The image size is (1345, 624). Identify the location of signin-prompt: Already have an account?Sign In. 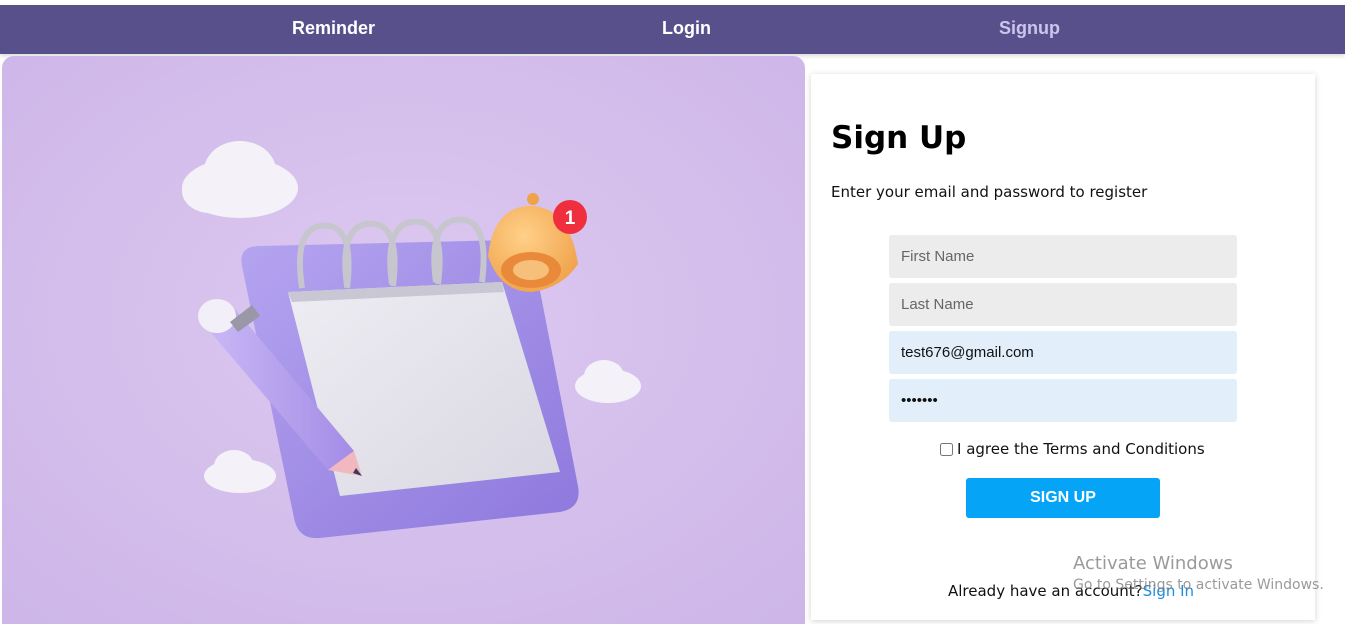
(1071, 591).